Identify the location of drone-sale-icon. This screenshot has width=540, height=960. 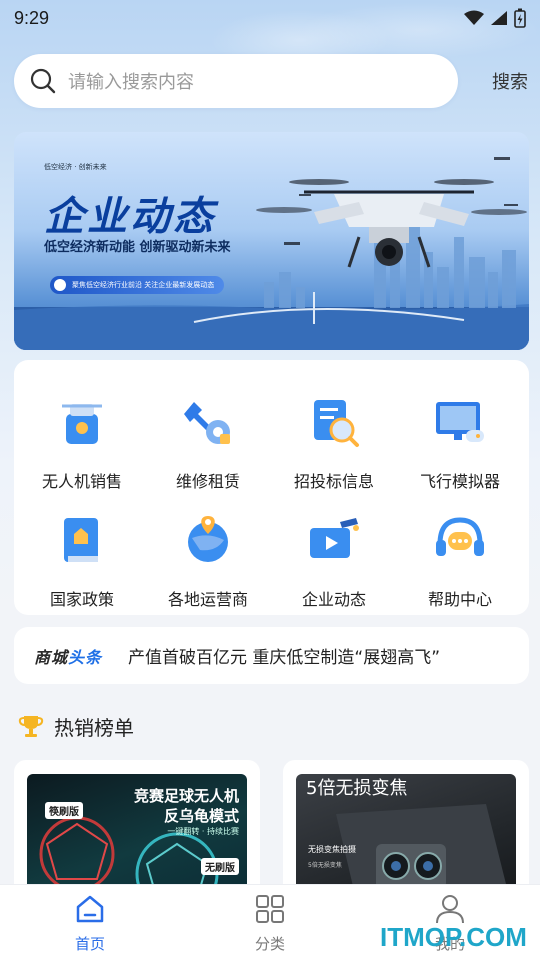
(82, 424).